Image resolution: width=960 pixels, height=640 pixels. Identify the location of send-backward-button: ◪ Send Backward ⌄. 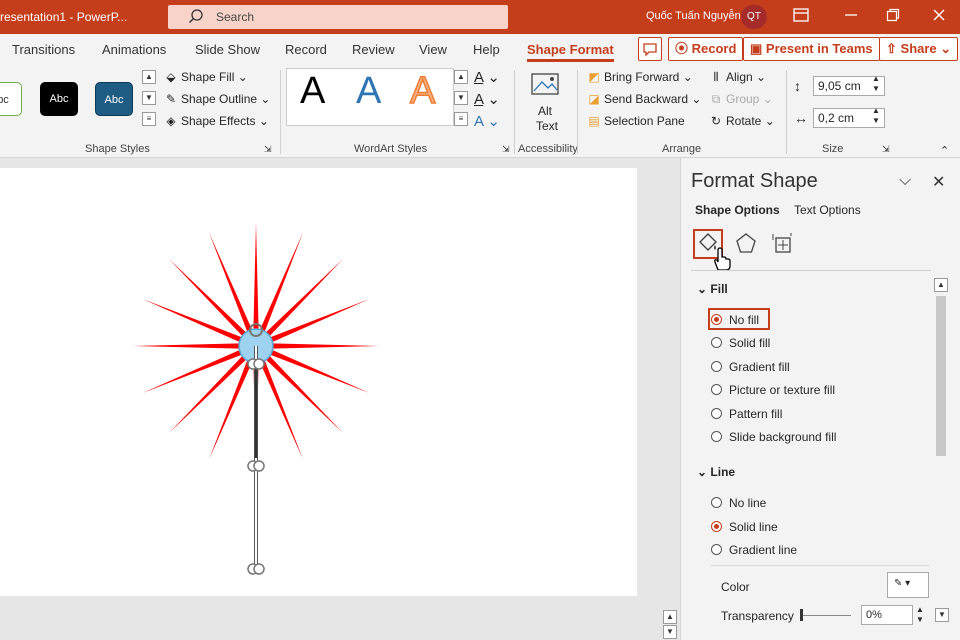
(643, 99).